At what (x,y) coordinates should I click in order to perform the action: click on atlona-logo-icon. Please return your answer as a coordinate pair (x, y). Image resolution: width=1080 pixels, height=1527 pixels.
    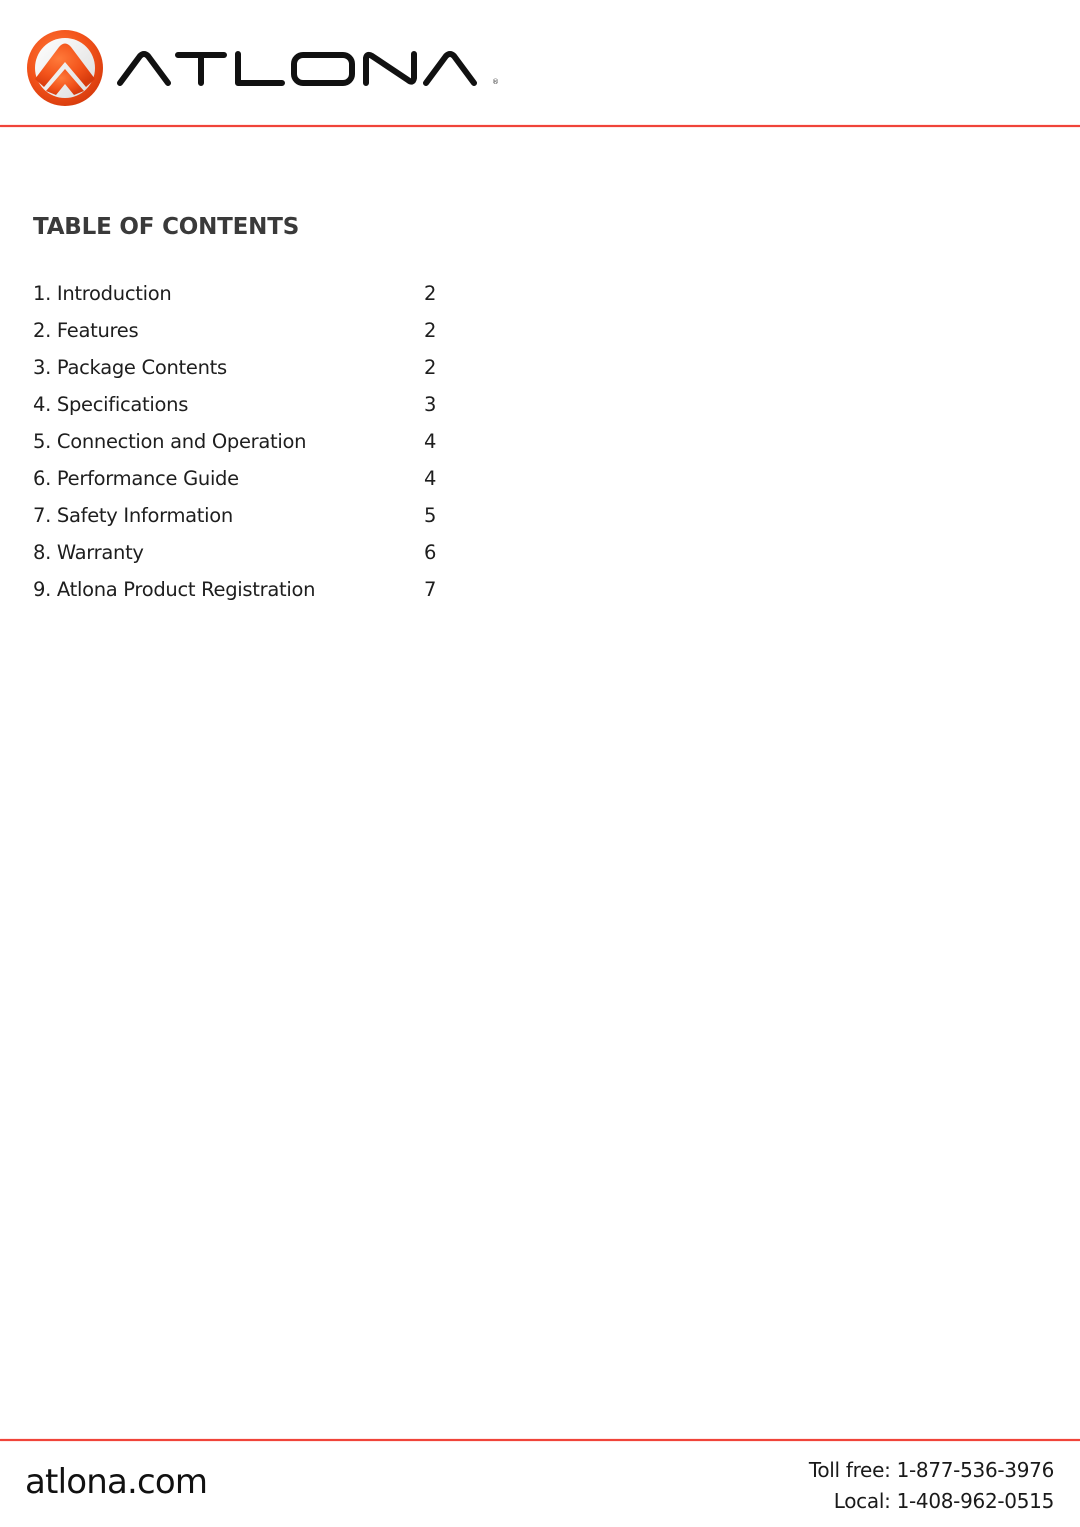
    Looking at the image, I should click on (65, 68).